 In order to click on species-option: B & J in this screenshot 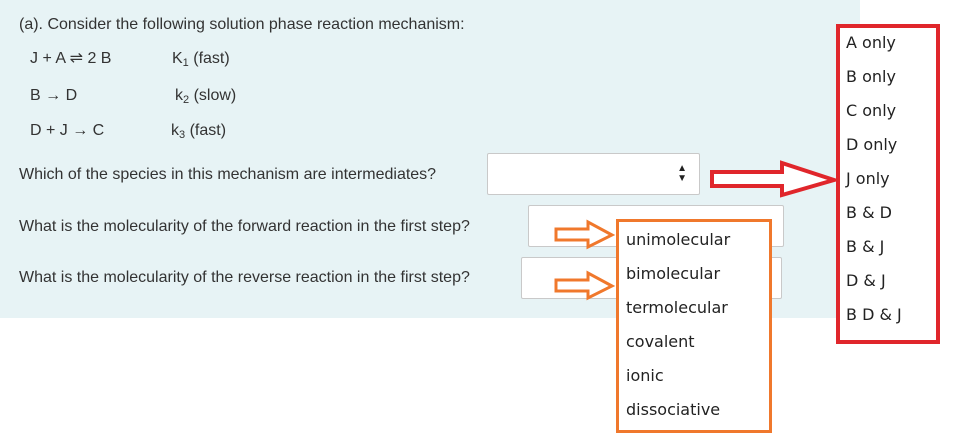, I will do `click(865, 247)`.